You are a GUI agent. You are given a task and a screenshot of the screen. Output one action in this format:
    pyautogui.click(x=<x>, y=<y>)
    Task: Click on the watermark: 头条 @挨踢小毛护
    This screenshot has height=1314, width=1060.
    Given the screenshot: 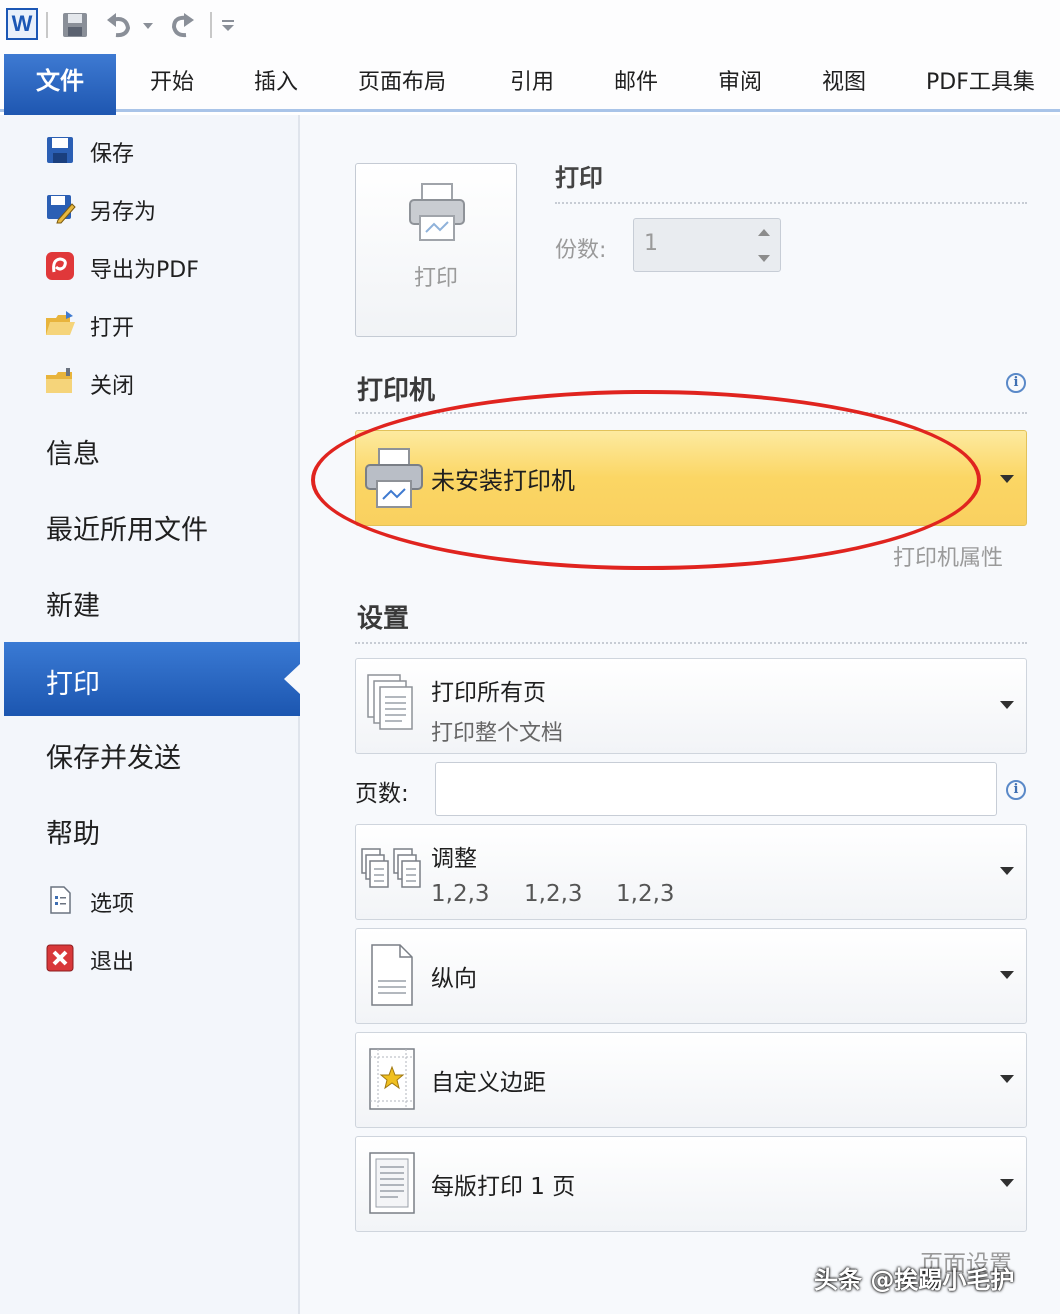 What is the action you would take?
    pyautogui.click(x=914, y=1280)
    